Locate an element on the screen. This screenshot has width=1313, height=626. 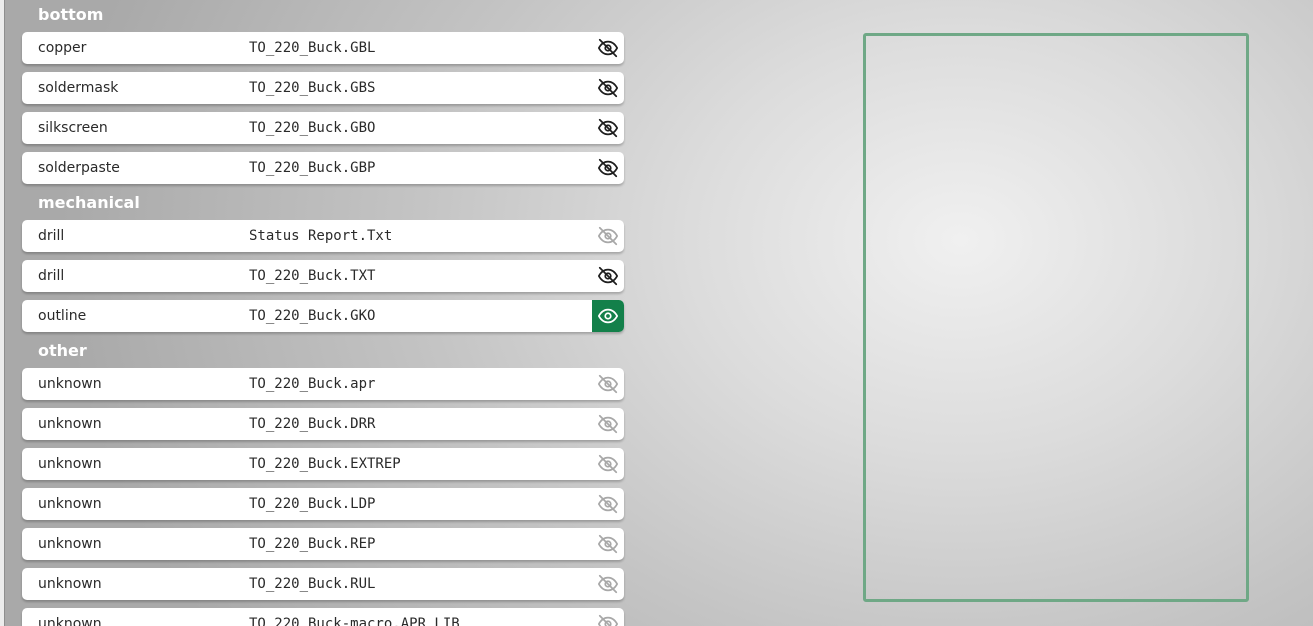
group-header-bottom: bottom is located at coordinates (71, 14).